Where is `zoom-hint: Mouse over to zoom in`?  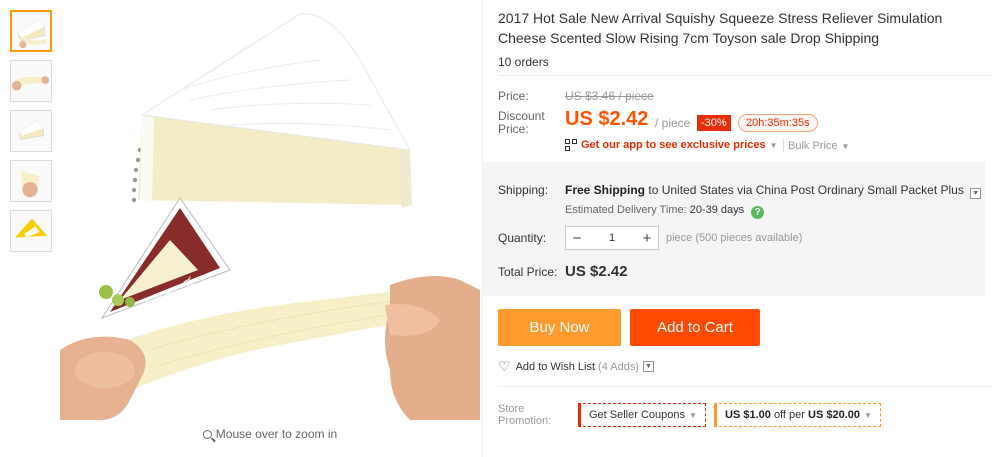 zoom-hint: Mouse over to zoom in is located at coordinates (270, 434).